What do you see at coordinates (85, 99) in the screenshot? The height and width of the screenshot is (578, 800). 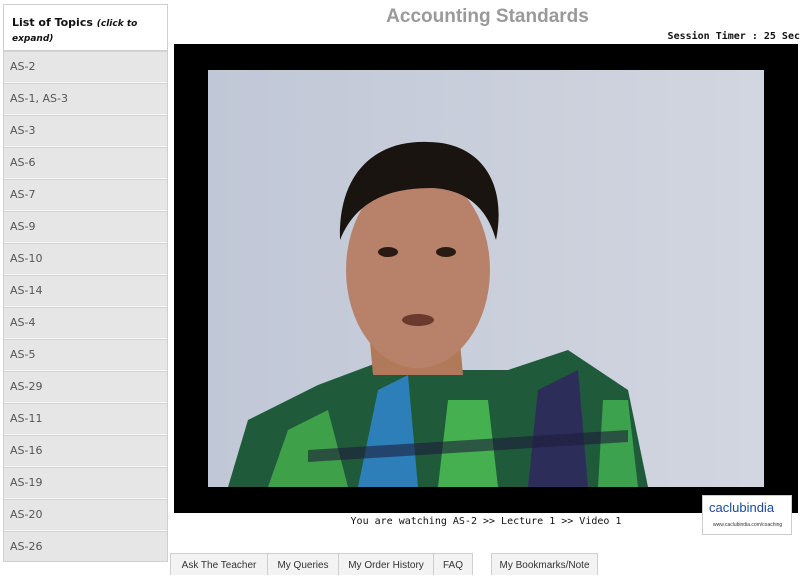 I see `topic-item-as-1-as-3: AS-1, AS-3` at bounding box center [85, 99].